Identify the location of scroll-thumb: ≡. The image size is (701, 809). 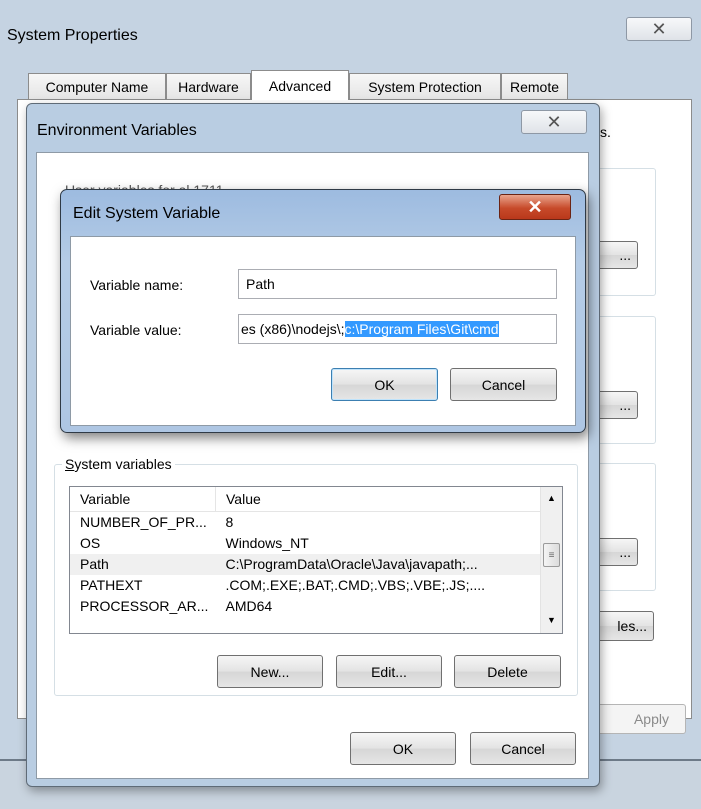
(551, 555).